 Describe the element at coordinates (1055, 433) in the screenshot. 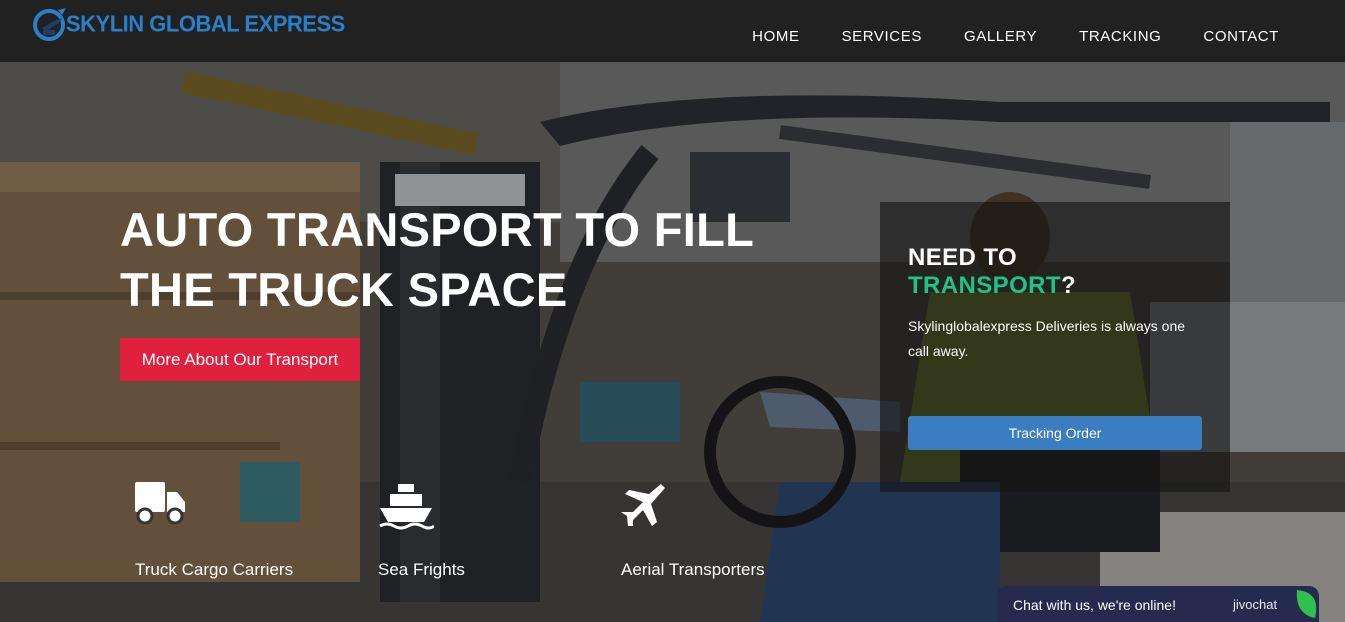

I see `tracking-order-button: Tracking Order` at that location.